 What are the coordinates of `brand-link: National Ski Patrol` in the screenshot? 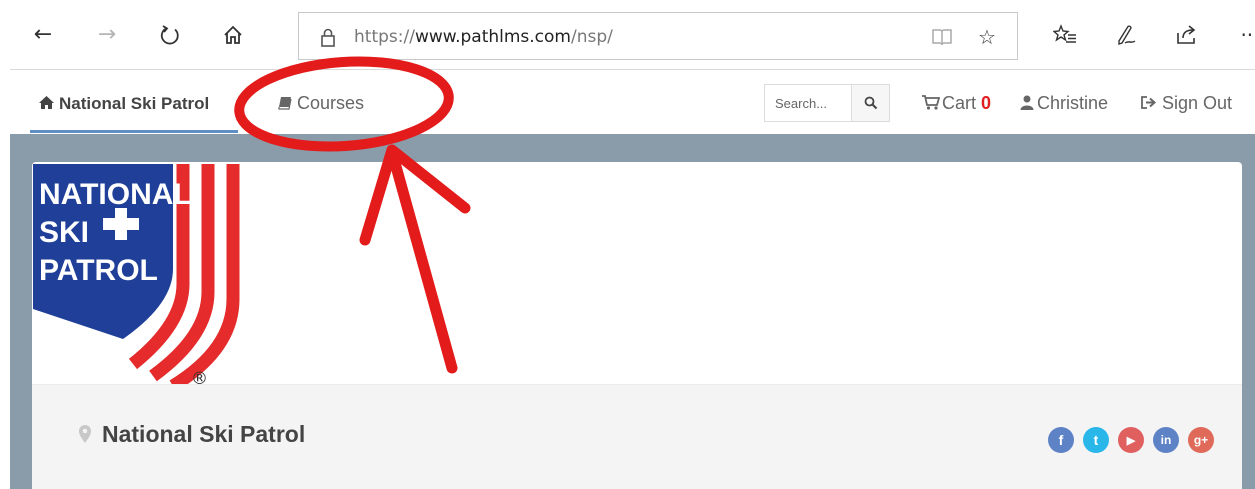 It's located at (123, 104).